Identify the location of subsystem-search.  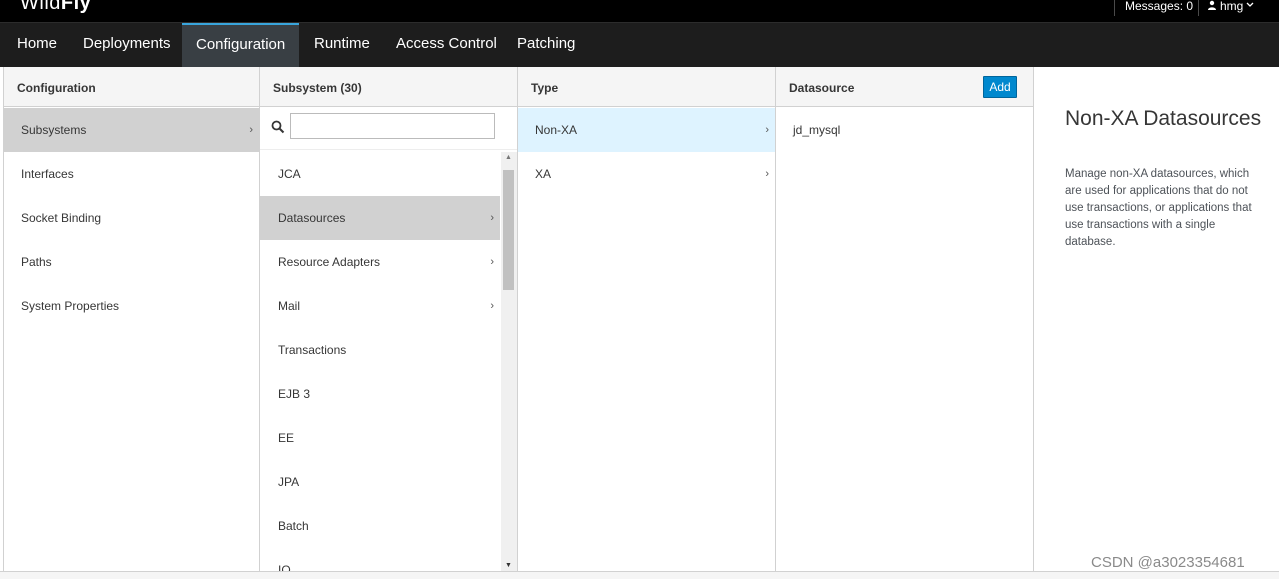
(388, 129).